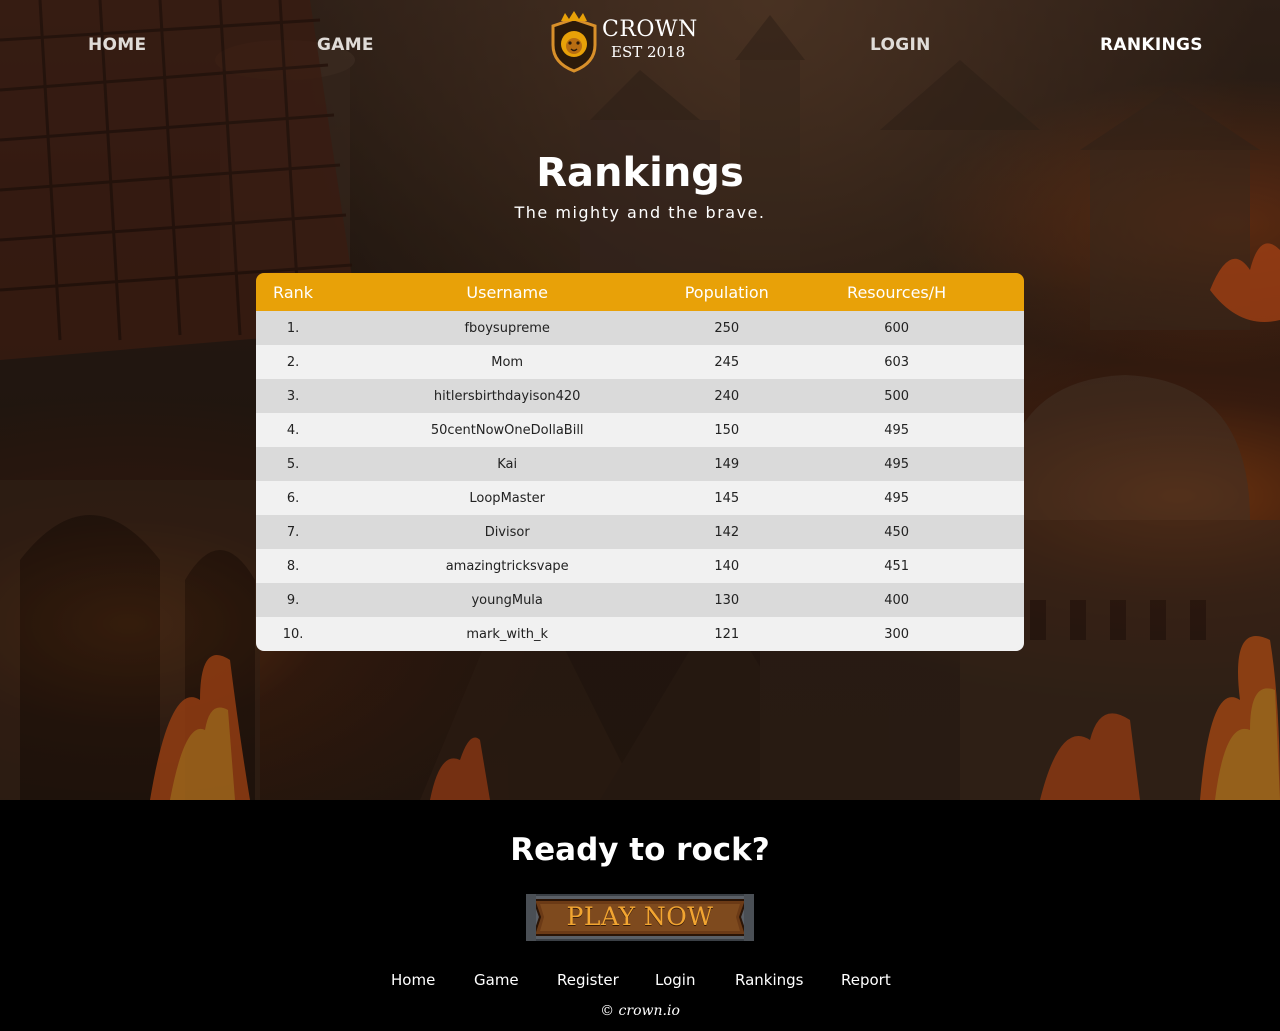 The image size is (1280, 1031). I want to click on table-row: 4. 50centNowOneDollaBill 150 495, so click(640, 430).